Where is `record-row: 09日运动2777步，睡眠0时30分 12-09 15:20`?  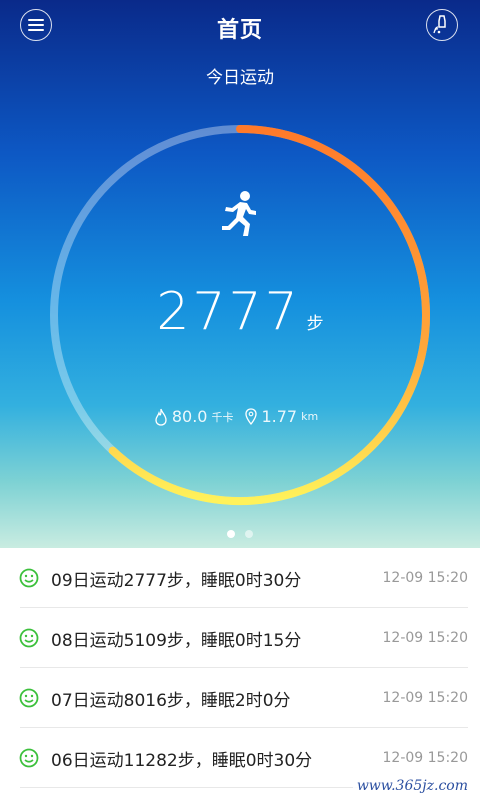
record-row: 09日运动2777步，睡眠0时30分 12-09 15:20 is located at coordinates (240, 578).